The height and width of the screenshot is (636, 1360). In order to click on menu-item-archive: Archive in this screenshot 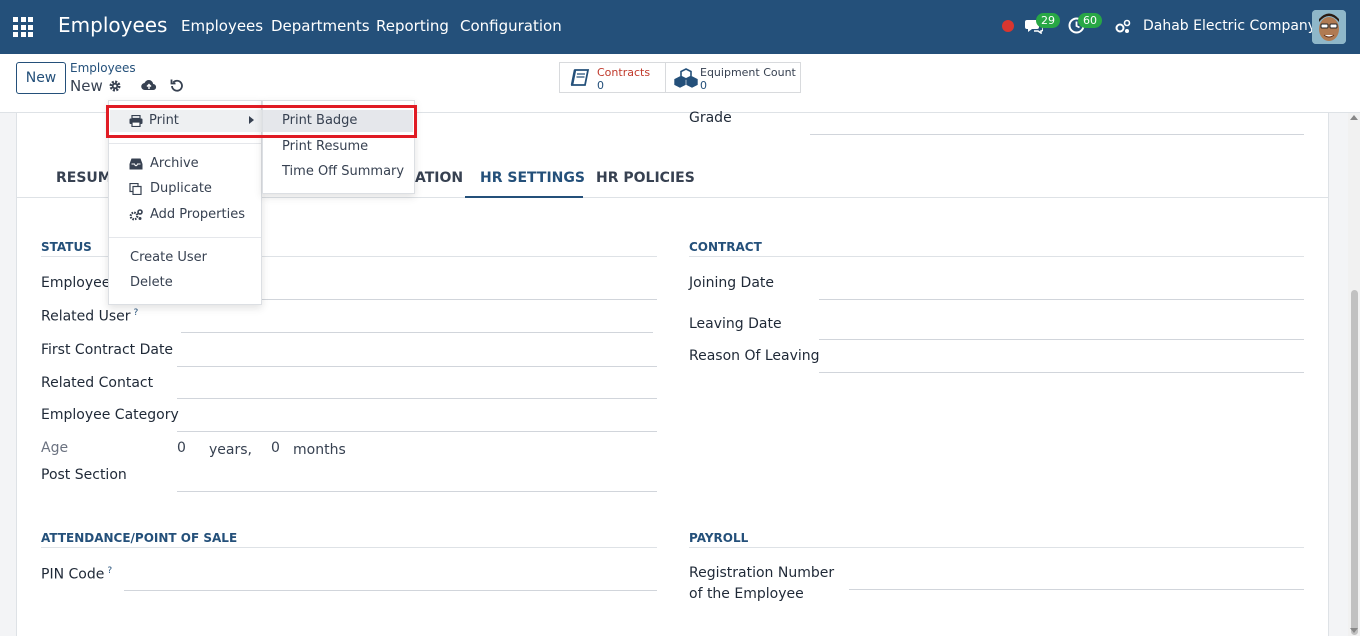, I will do `click(164, 163)`.